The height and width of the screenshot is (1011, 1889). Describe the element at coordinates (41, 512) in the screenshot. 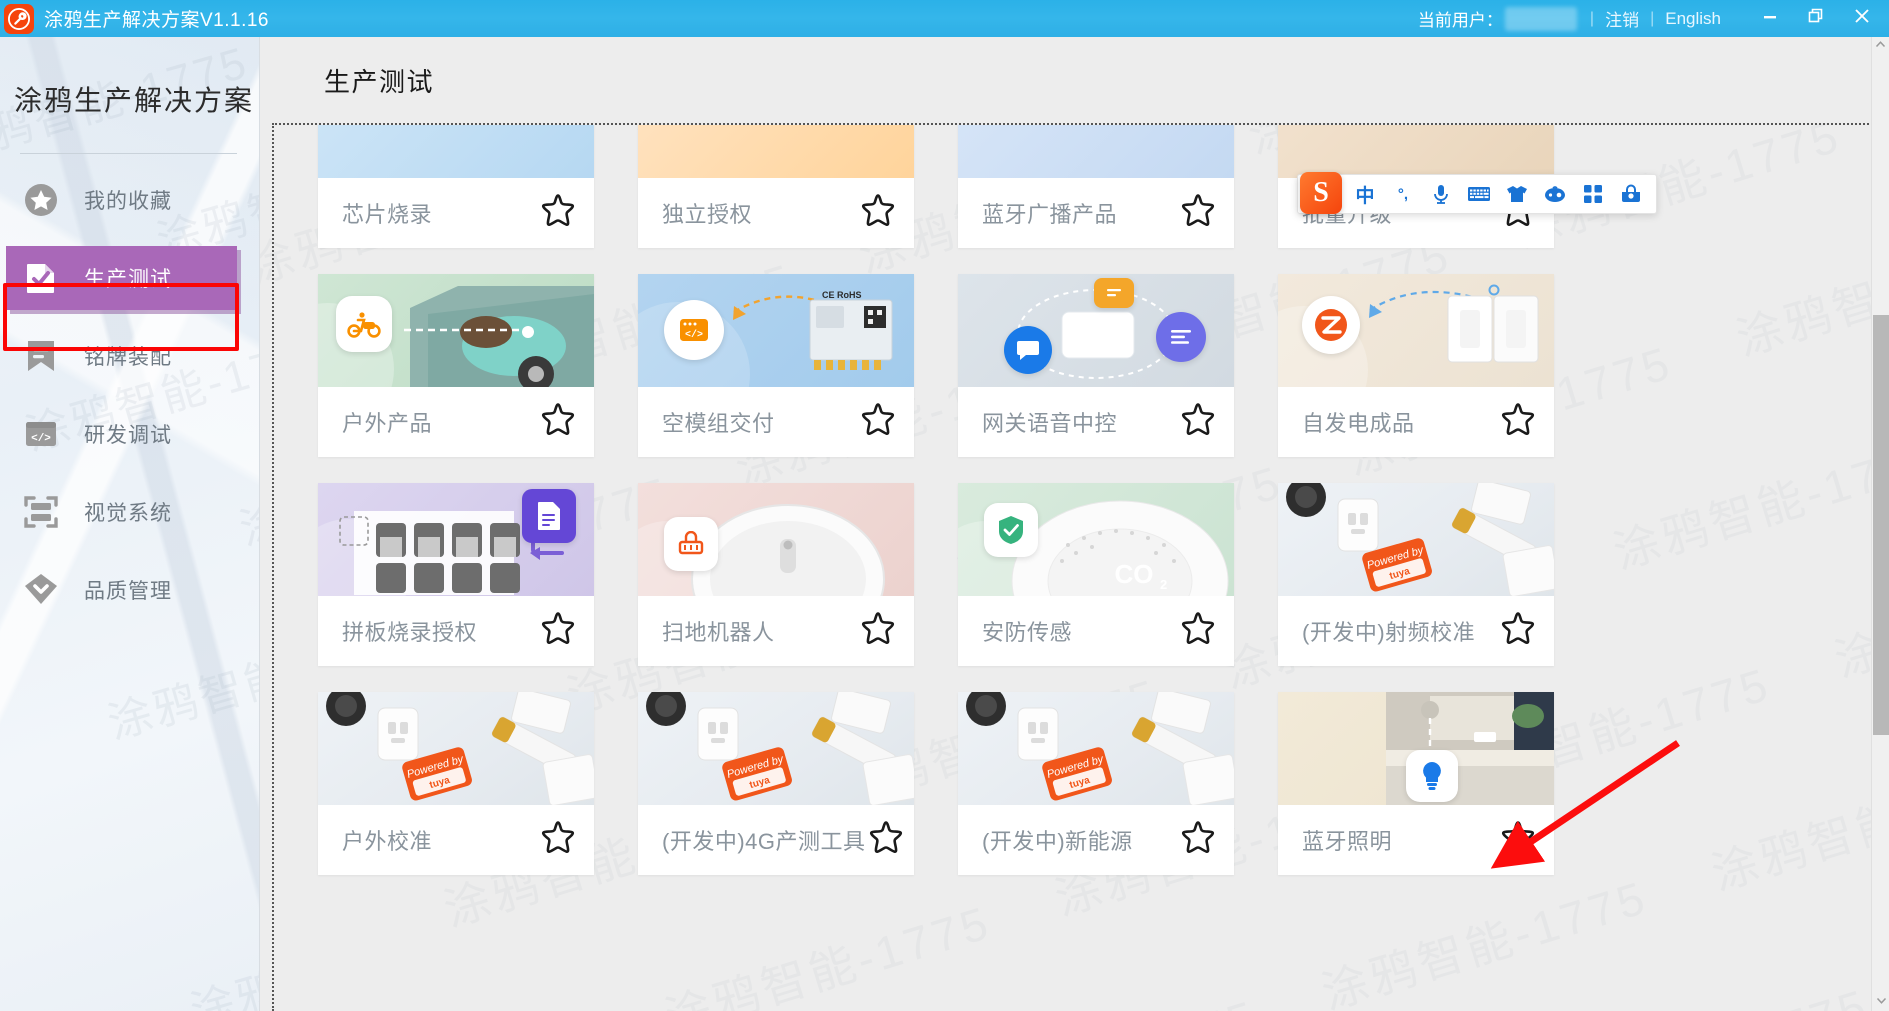

I see `scan-frame-icon` at that location.